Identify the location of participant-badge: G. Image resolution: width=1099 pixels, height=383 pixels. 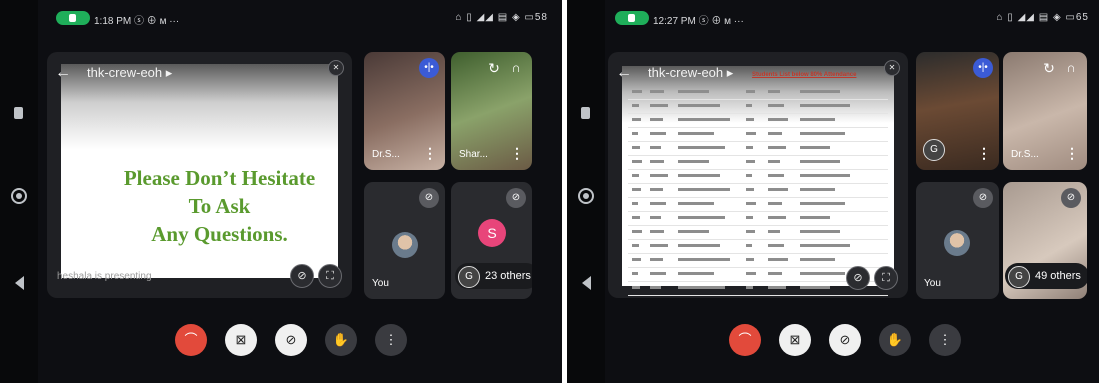
(933, 149).